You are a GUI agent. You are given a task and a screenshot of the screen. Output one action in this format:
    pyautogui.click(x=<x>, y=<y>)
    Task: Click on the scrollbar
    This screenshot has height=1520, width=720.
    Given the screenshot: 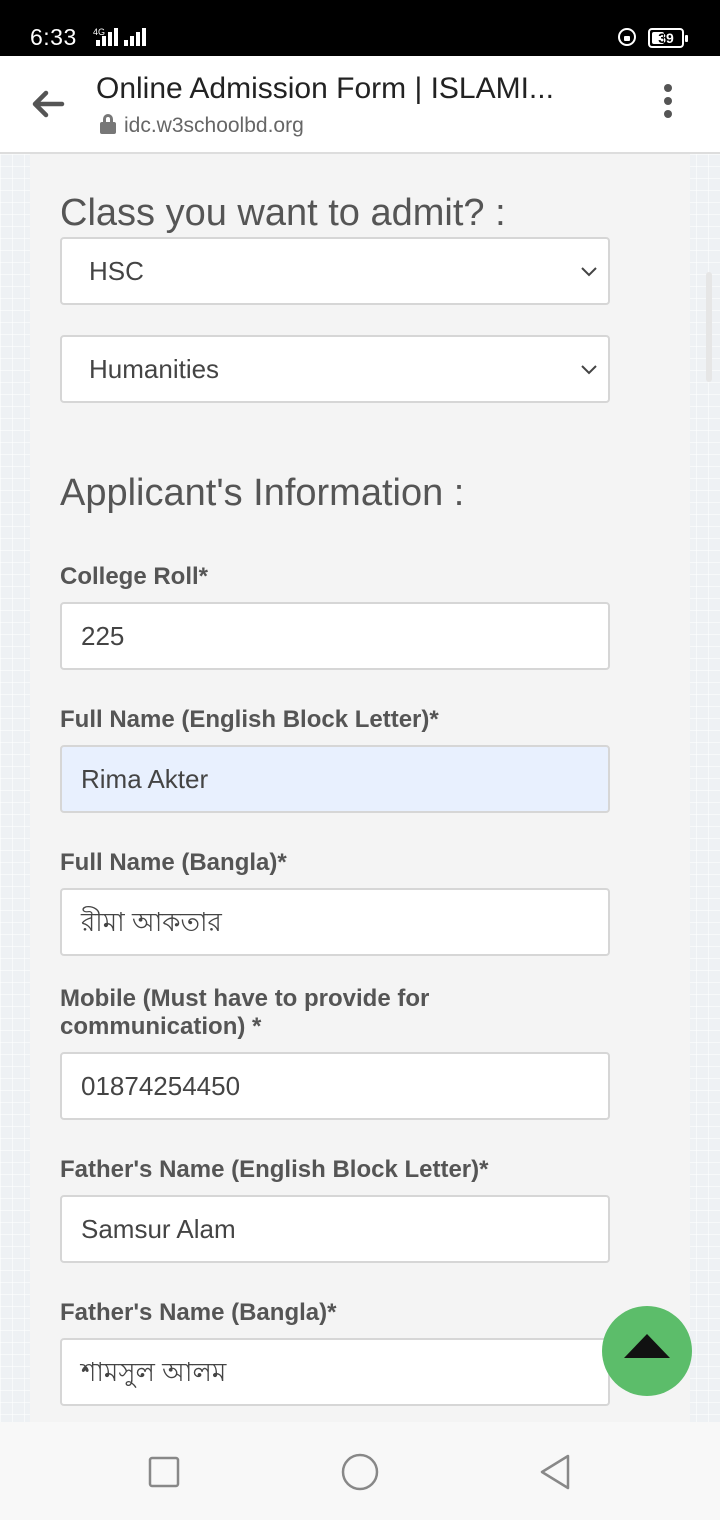 What is the action you would take?
    pyautogui.click(x=709, y=327)
    